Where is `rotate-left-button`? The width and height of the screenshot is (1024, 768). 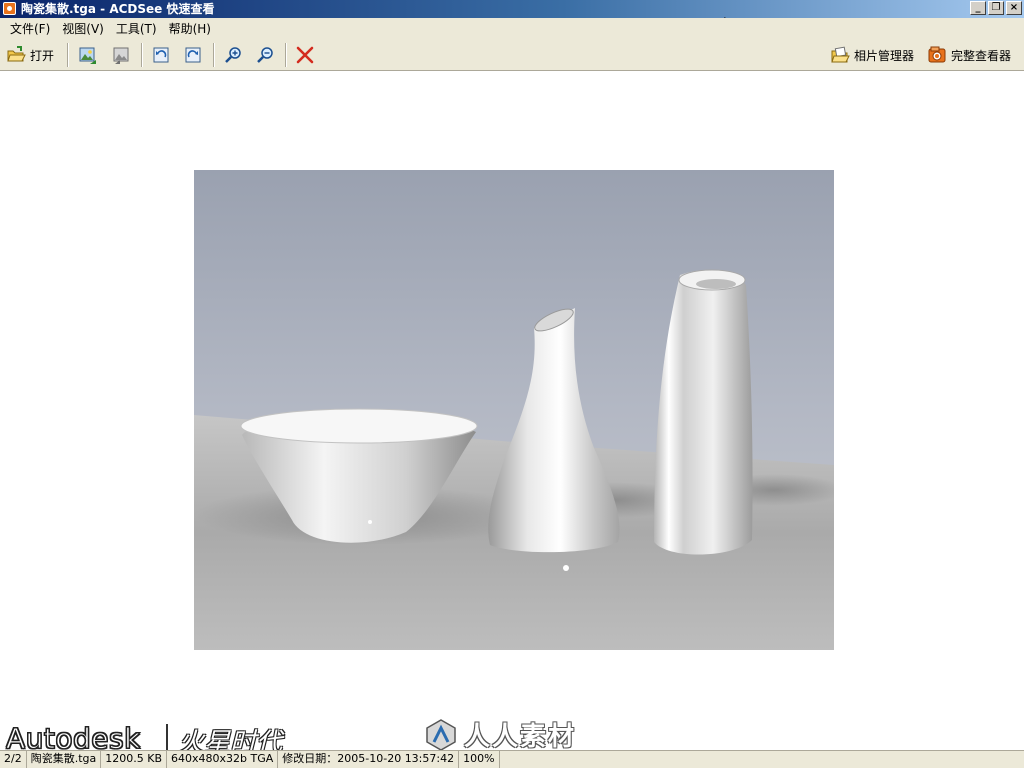 rotate-left-button is located at coordinates (161, 55).